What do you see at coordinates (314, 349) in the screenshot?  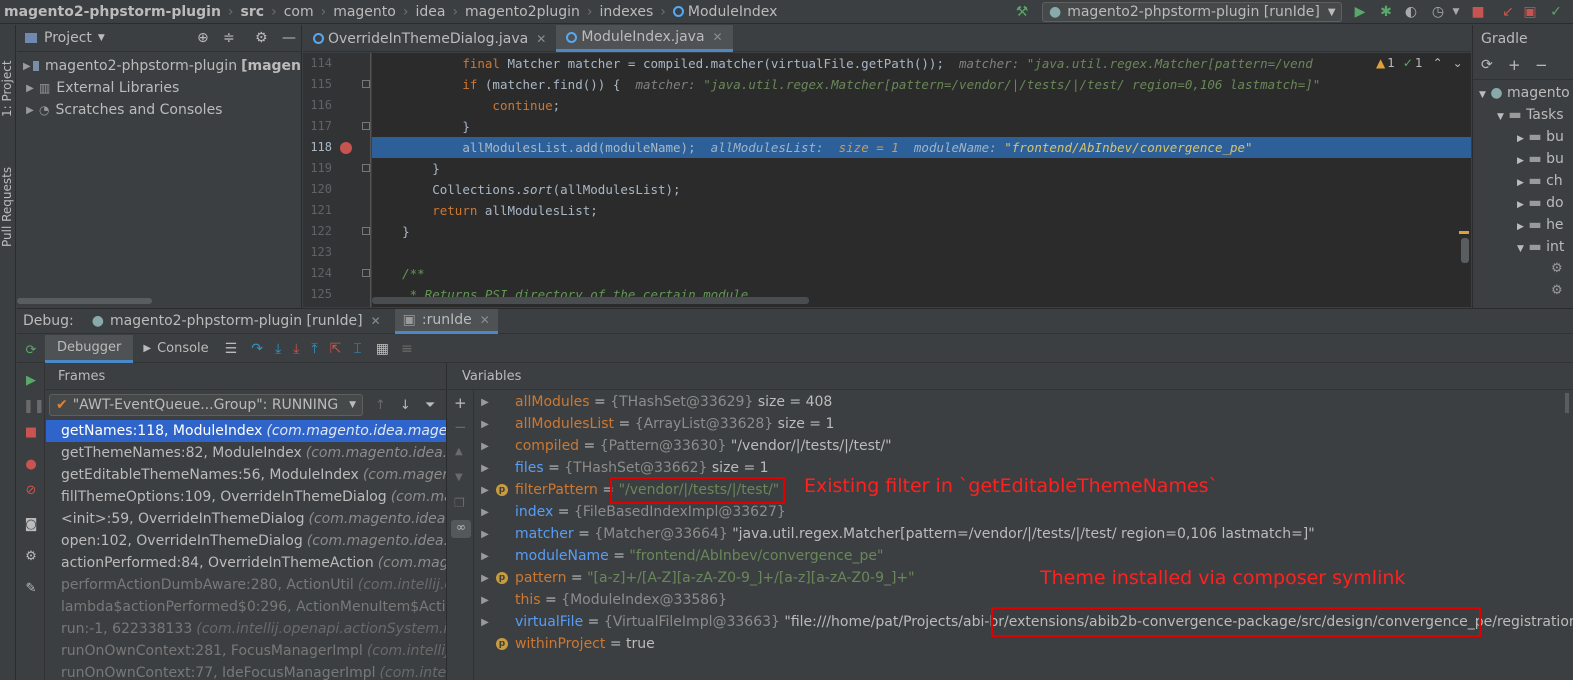 I see `step-out-icon: ⤒` at bounding box center [314, 349].